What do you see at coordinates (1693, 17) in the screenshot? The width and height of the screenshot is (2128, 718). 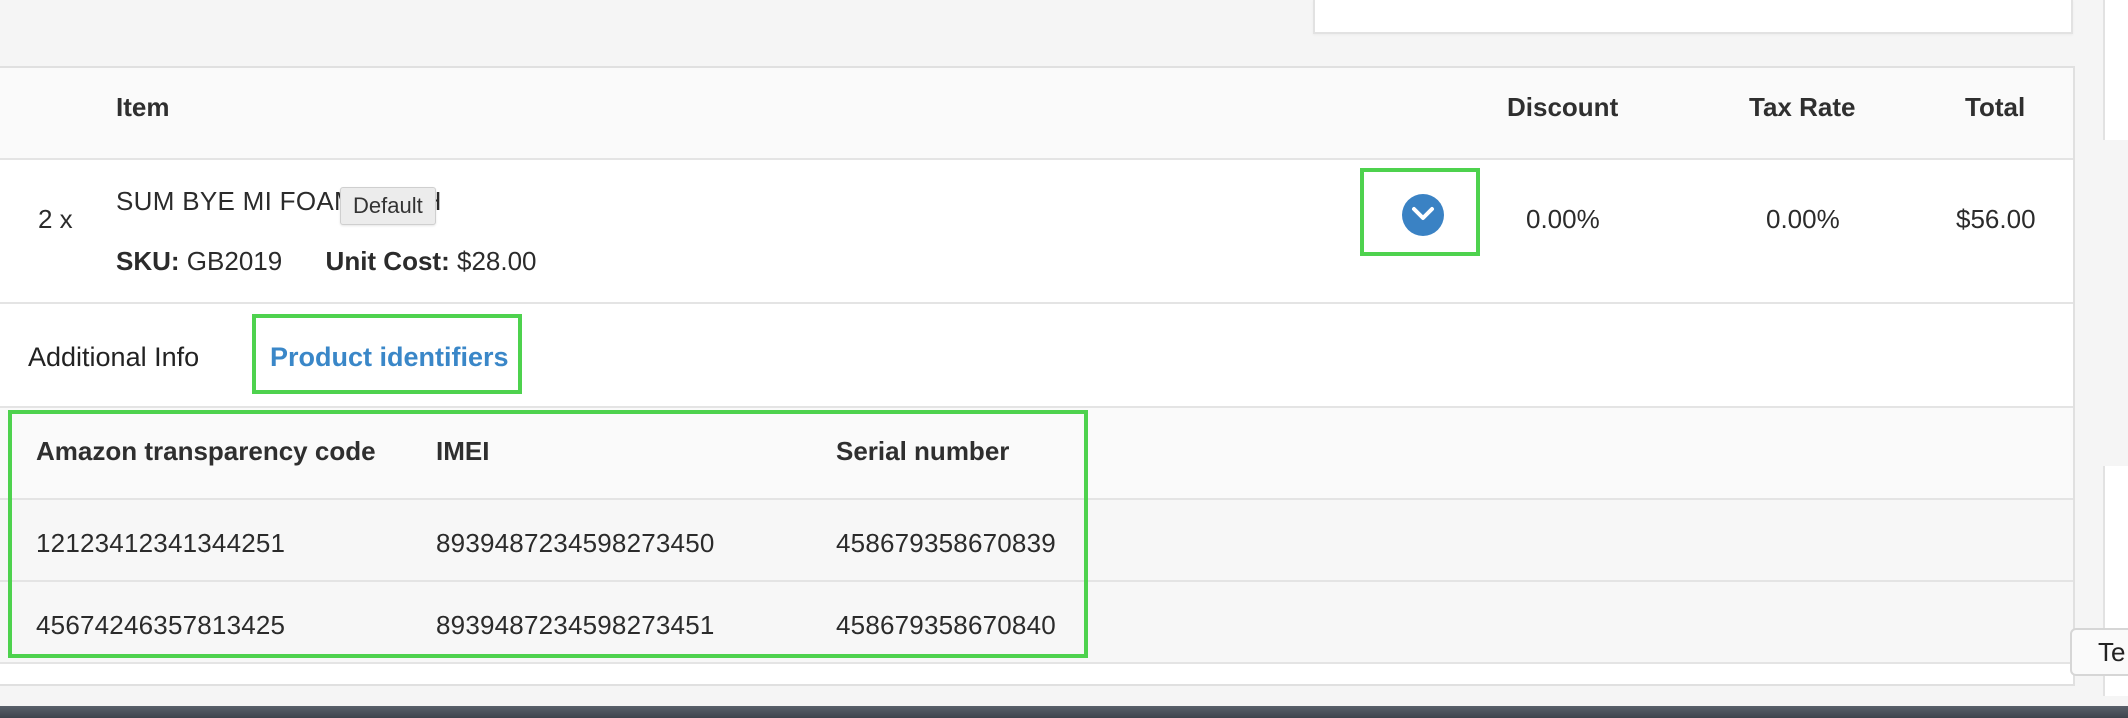 I see `top-card` at bounding box center [1693, 17].